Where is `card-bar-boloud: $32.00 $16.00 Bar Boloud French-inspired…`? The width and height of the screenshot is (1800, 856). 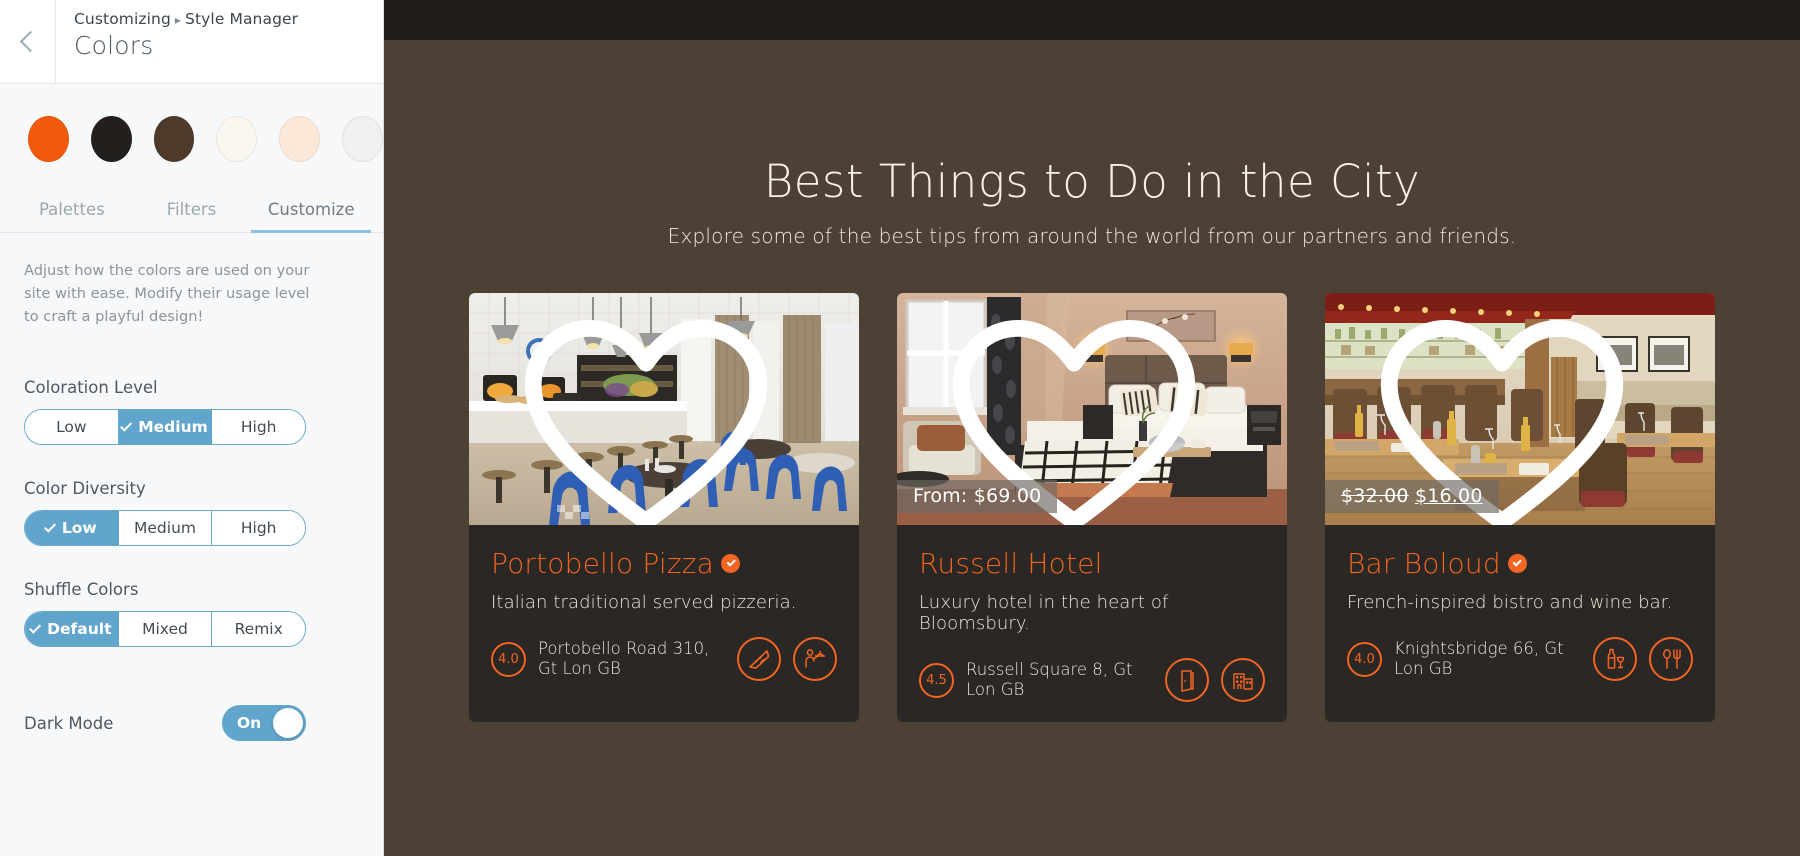 card-bar-boloud: $32.00 $16.00 Bar Boloud French-inspired… is located at coordinates (1520, 507).